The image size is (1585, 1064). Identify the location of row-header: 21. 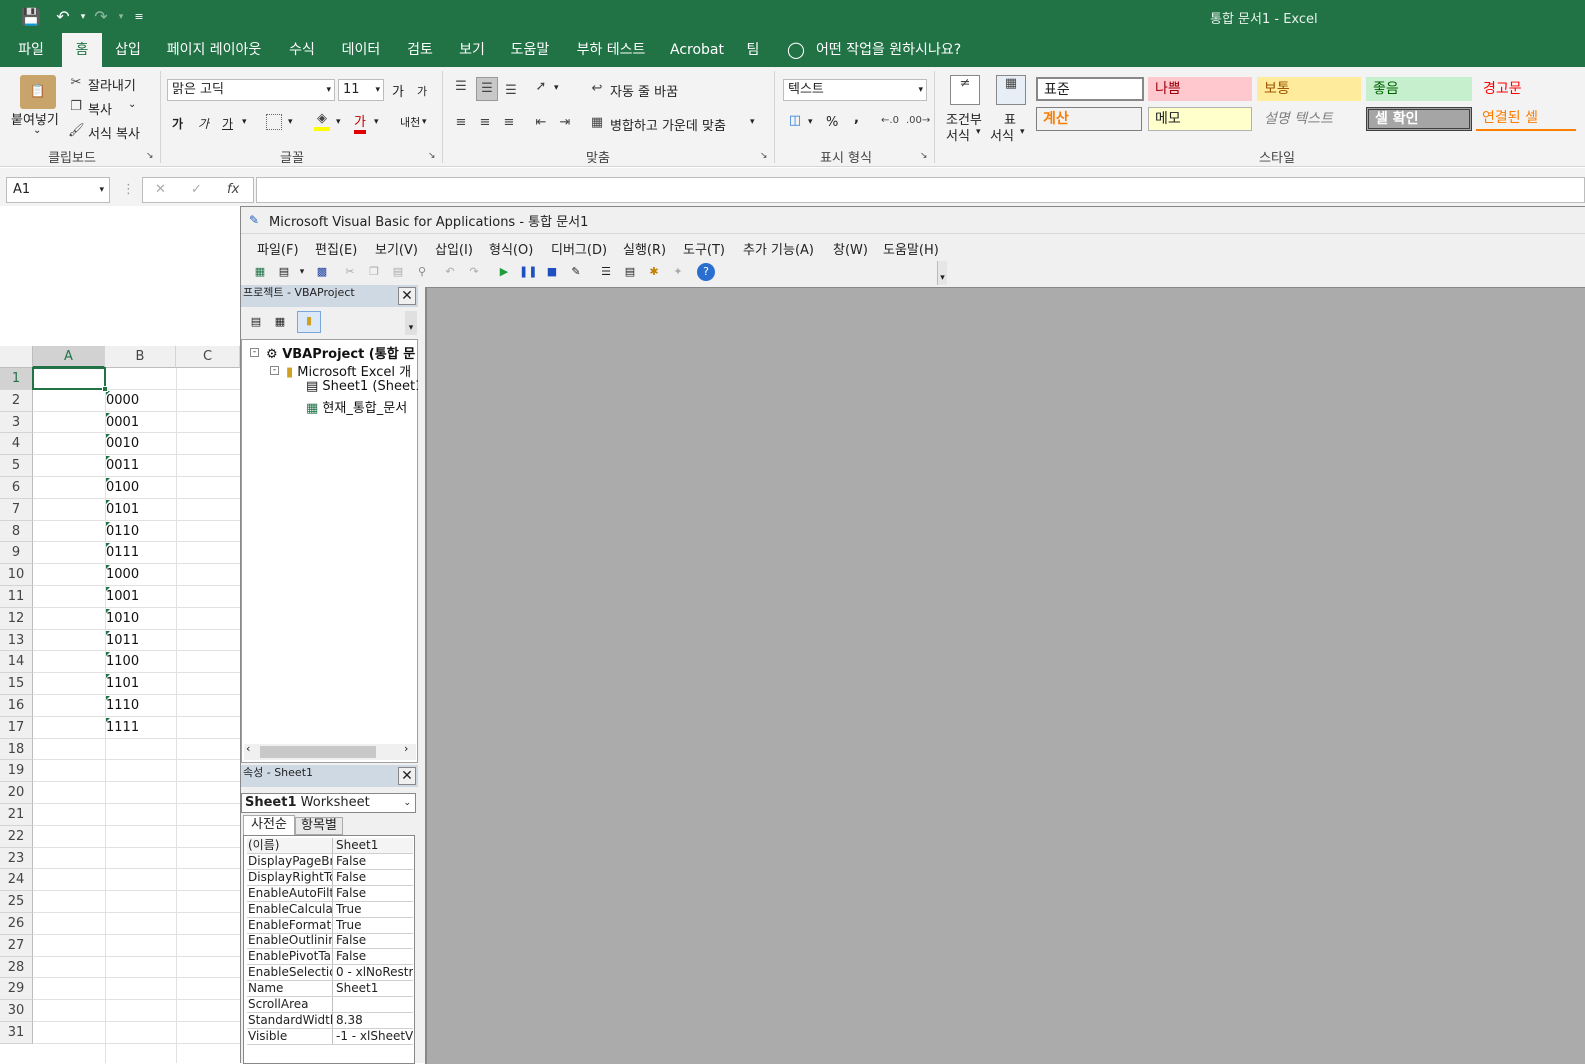
(16, 815).